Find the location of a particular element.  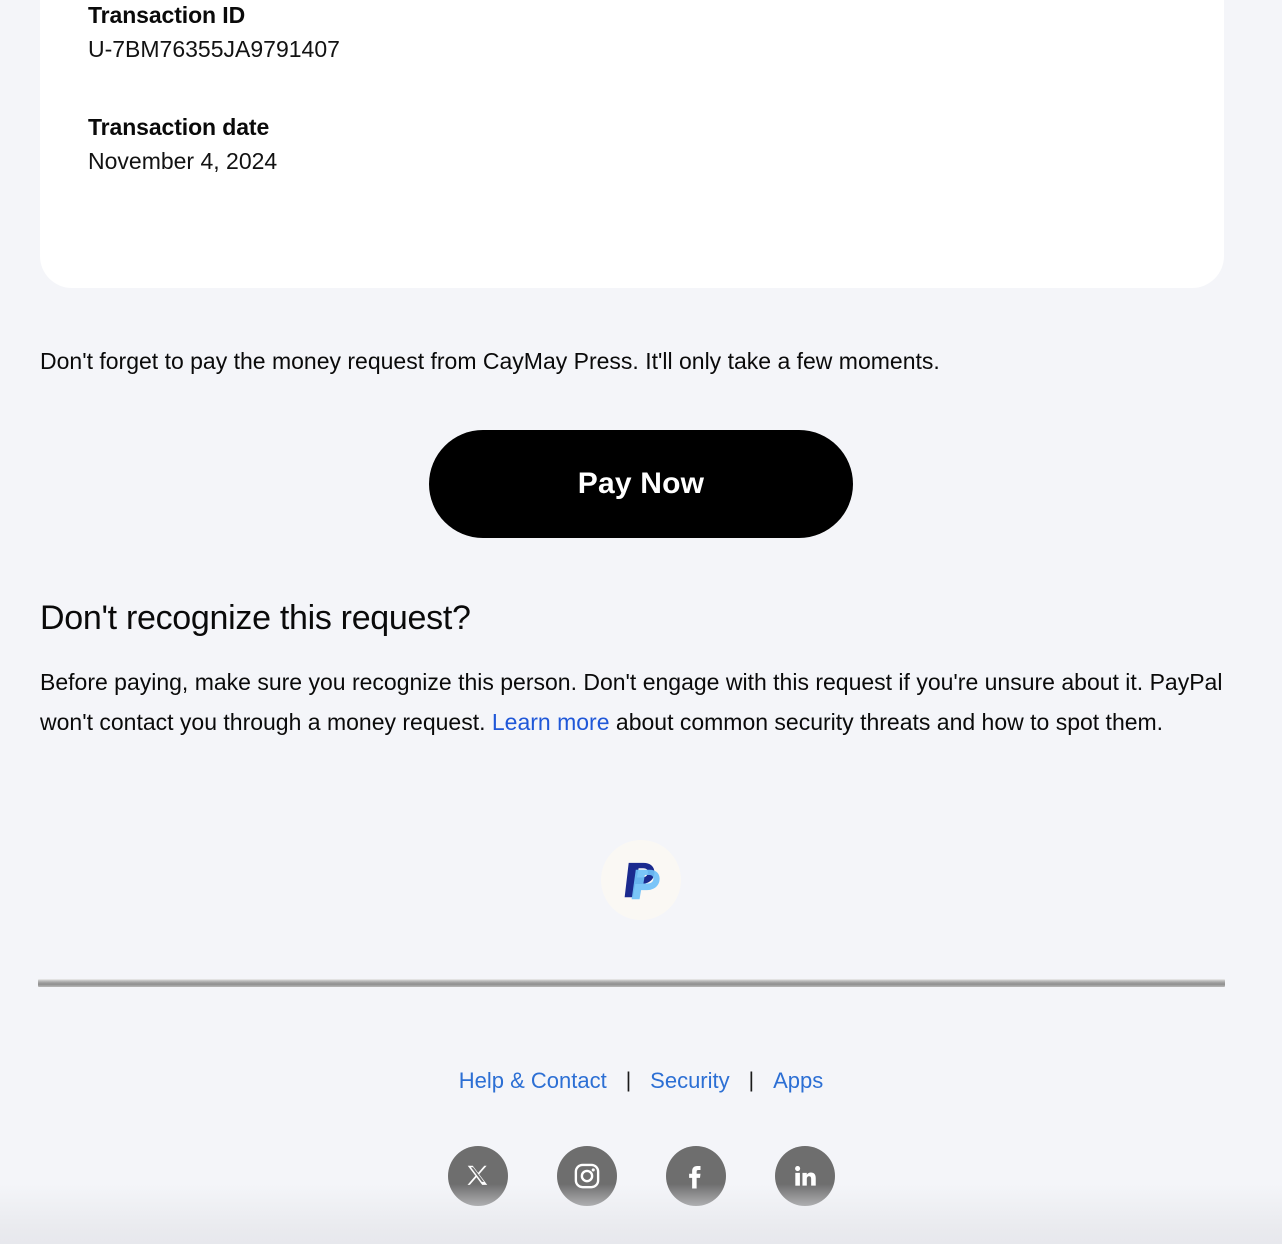

pay-now-button-container: Pay Now is located at coordinates (641, 484).